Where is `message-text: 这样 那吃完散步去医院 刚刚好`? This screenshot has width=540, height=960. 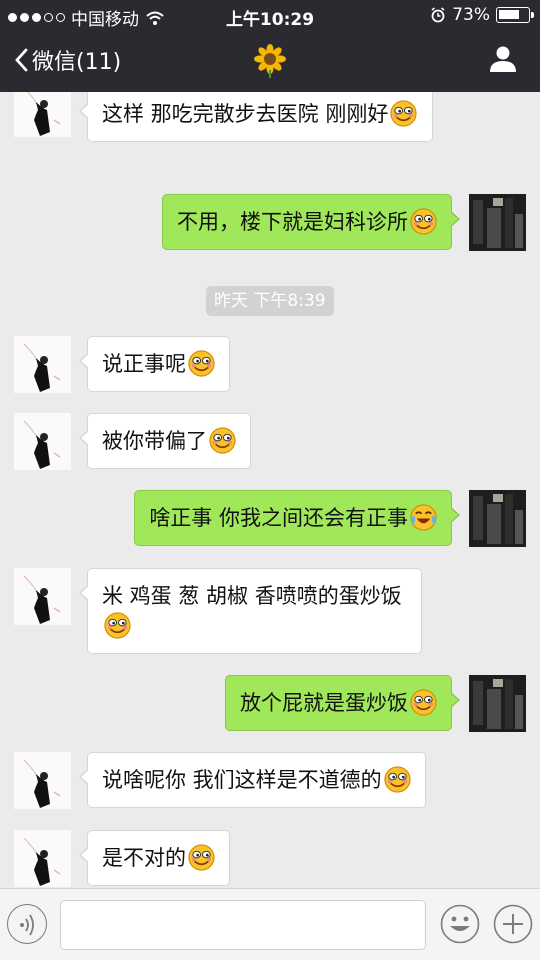 message-text: 这样 那吃完散步去医院 刚刚好 is located at coordinates (245, 114).